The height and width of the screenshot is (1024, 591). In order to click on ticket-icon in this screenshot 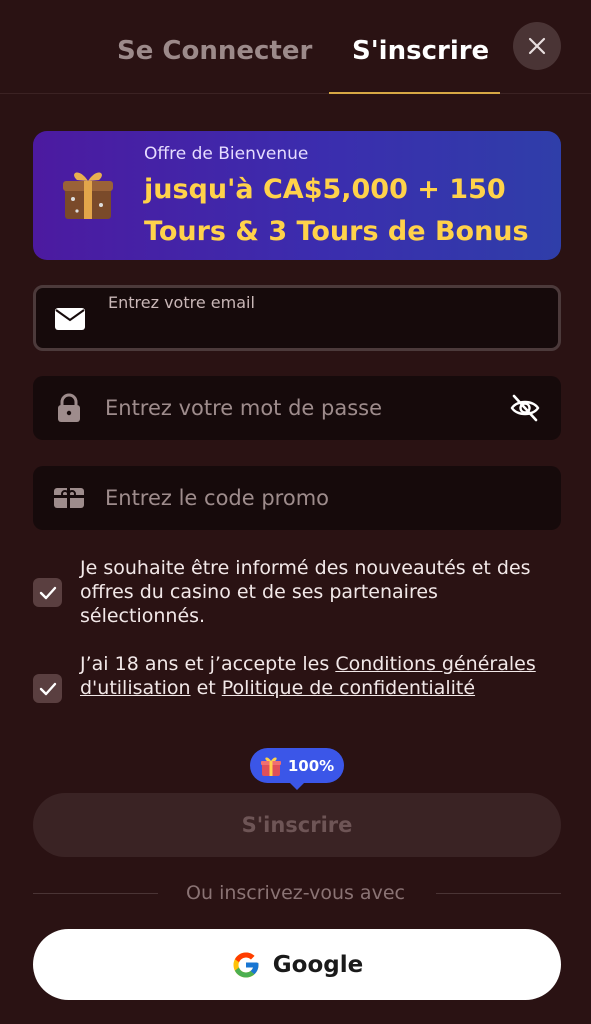, I will do `click(69, 498)`.